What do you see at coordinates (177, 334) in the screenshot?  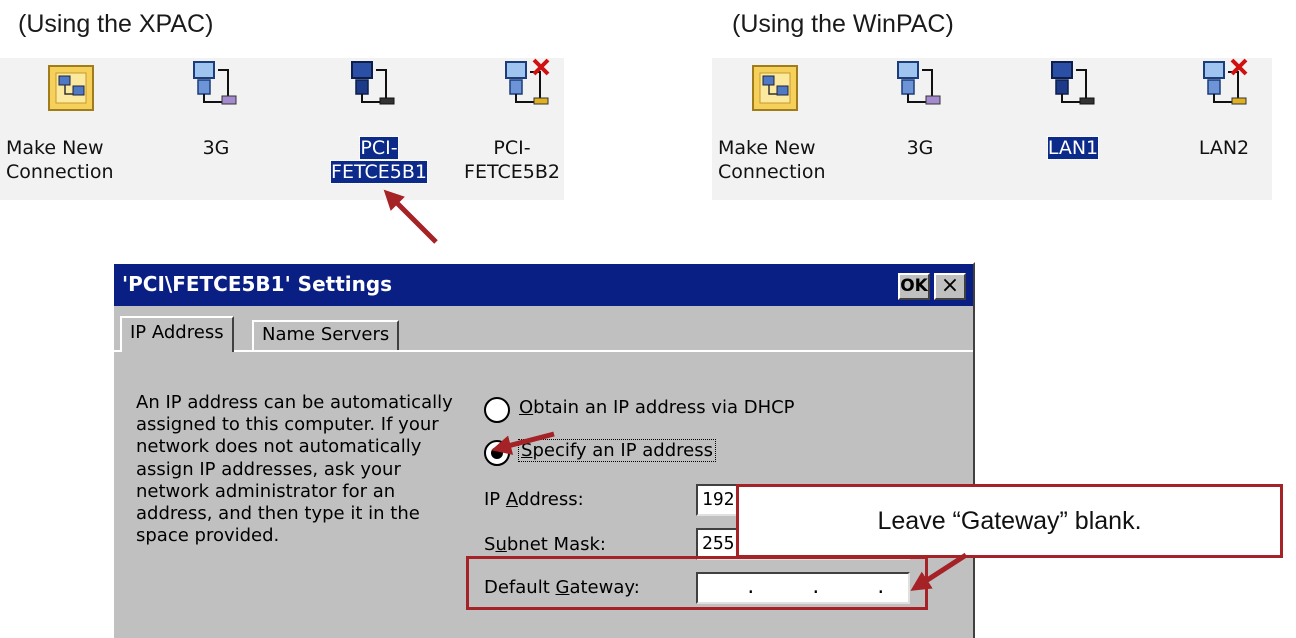 I see `tab-ip-address: IP Address` at bounding box center [177, 334].